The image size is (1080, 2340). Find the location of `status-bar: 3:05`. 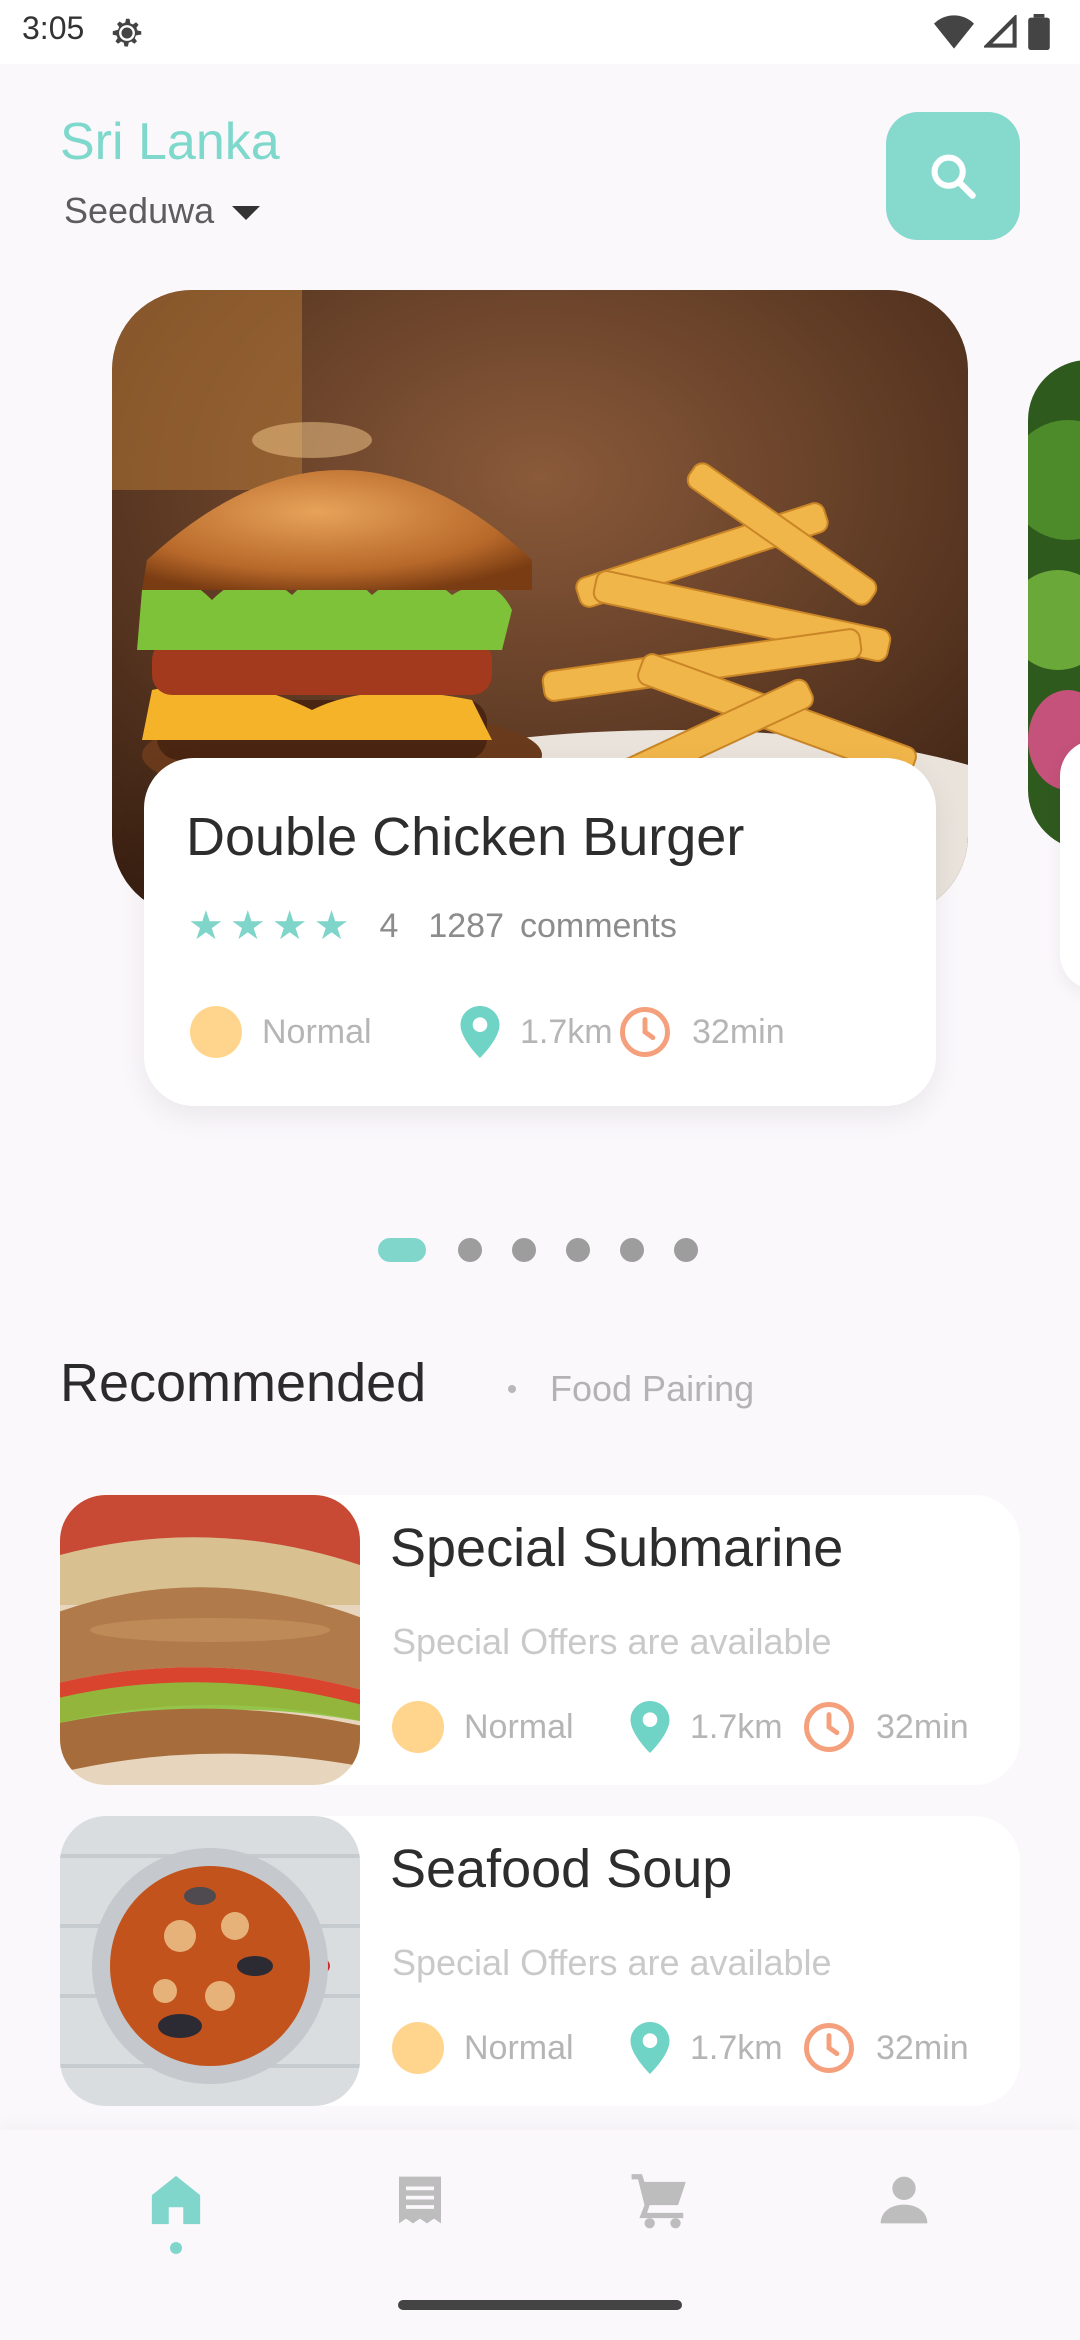

status-bar: 3:05 is located at coordinates (540, 32).